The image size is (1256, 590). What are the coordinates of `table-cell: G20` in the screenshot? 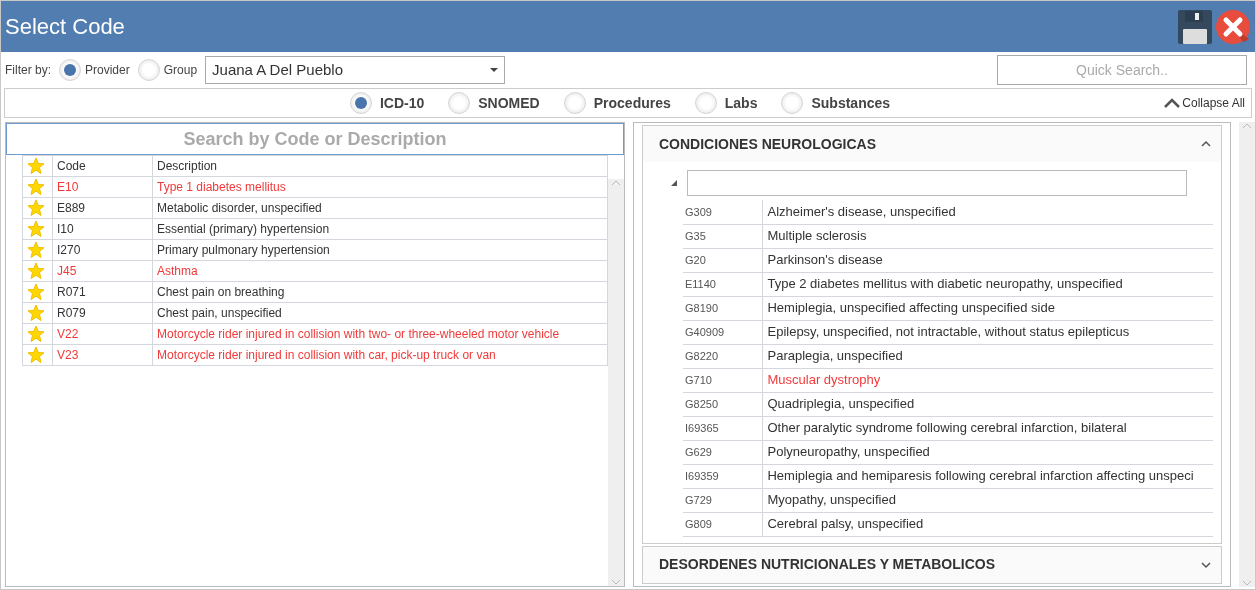 It's located at (723, 260).